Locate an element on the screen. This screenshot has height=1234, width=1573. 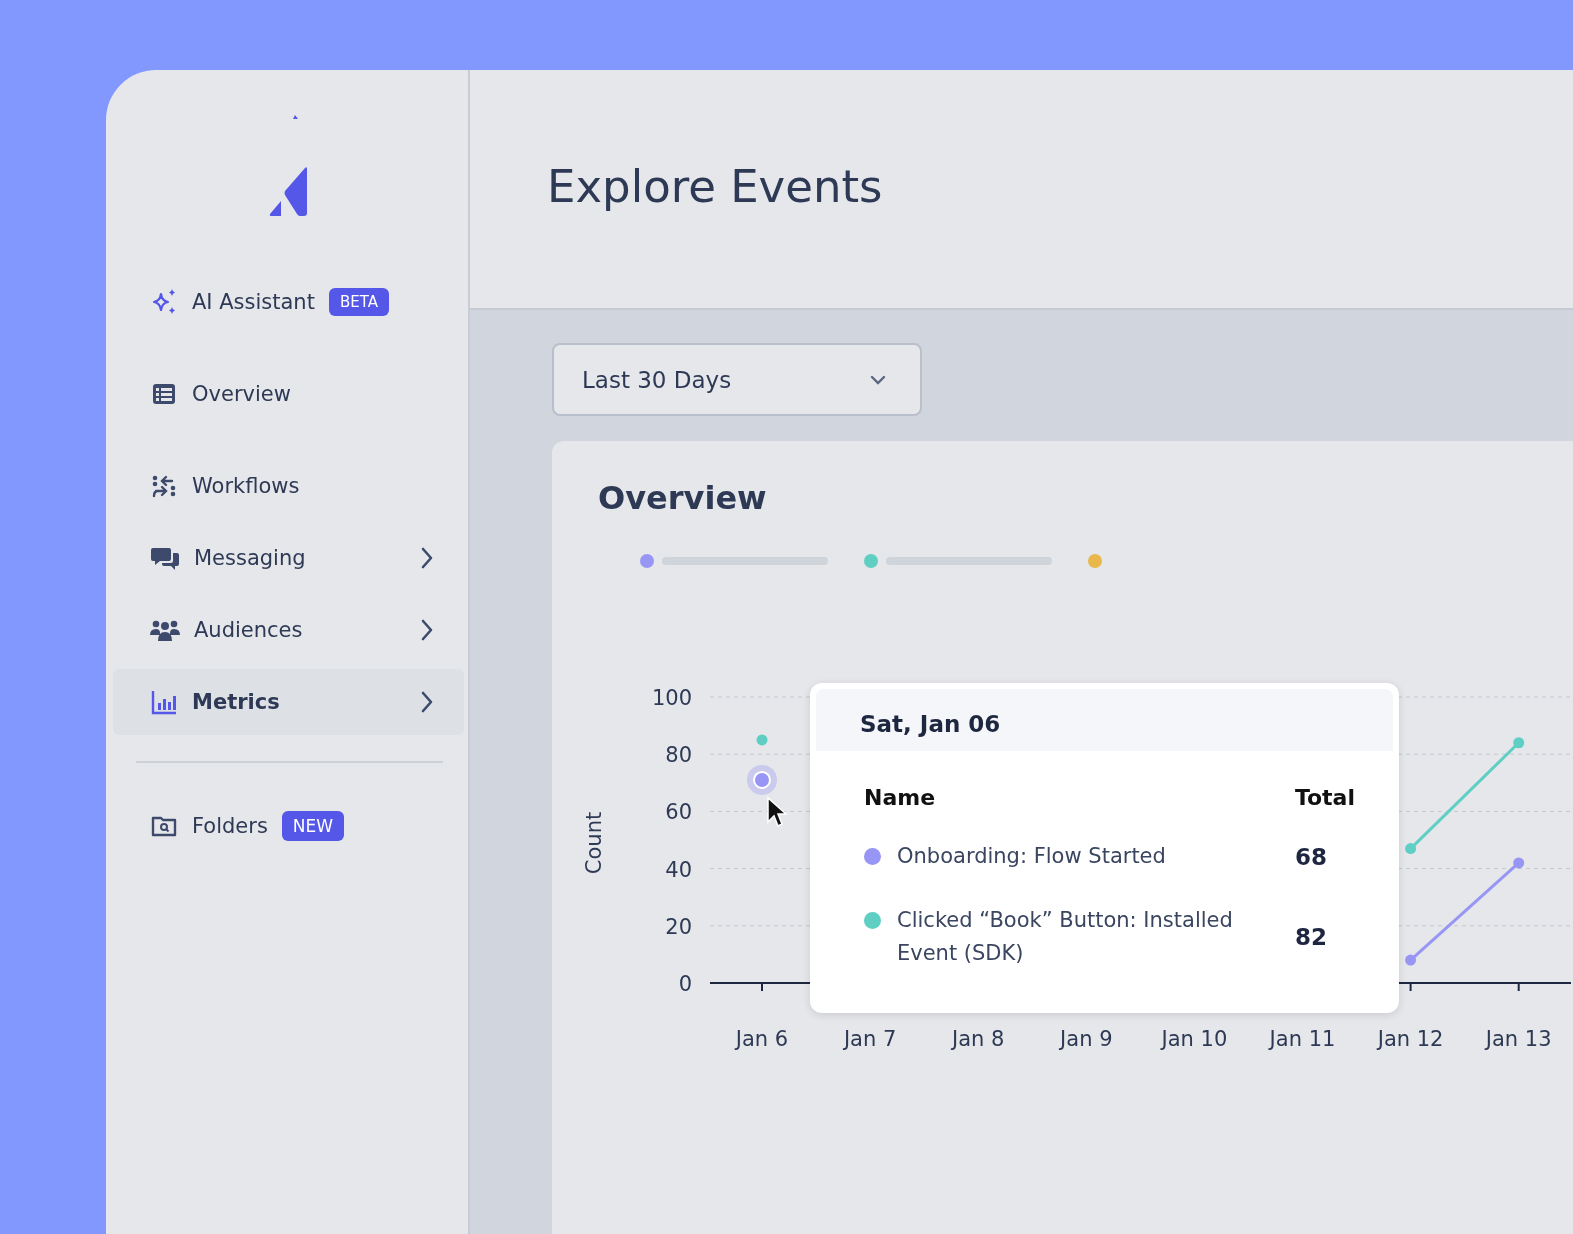
column-header: Total is located at coordinates (1324, 797).